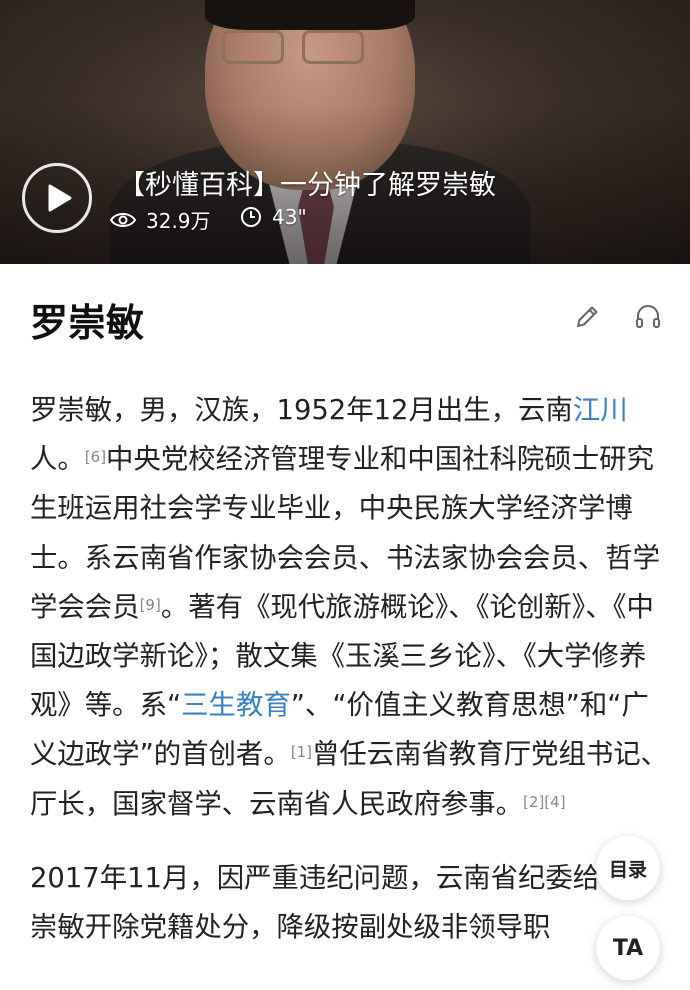 The width and height of the screenshot is (690, 990). I want to click on video-title: 【秒懂百科】一分钟了解罗崇敏, so click(307, 182).